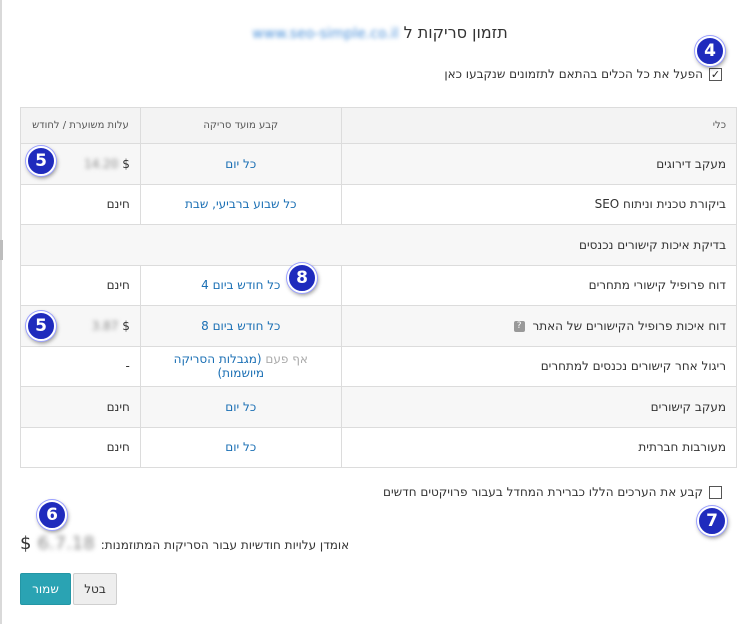  I want to click on estimate-amount: 6.7.18, so click(66, 543).